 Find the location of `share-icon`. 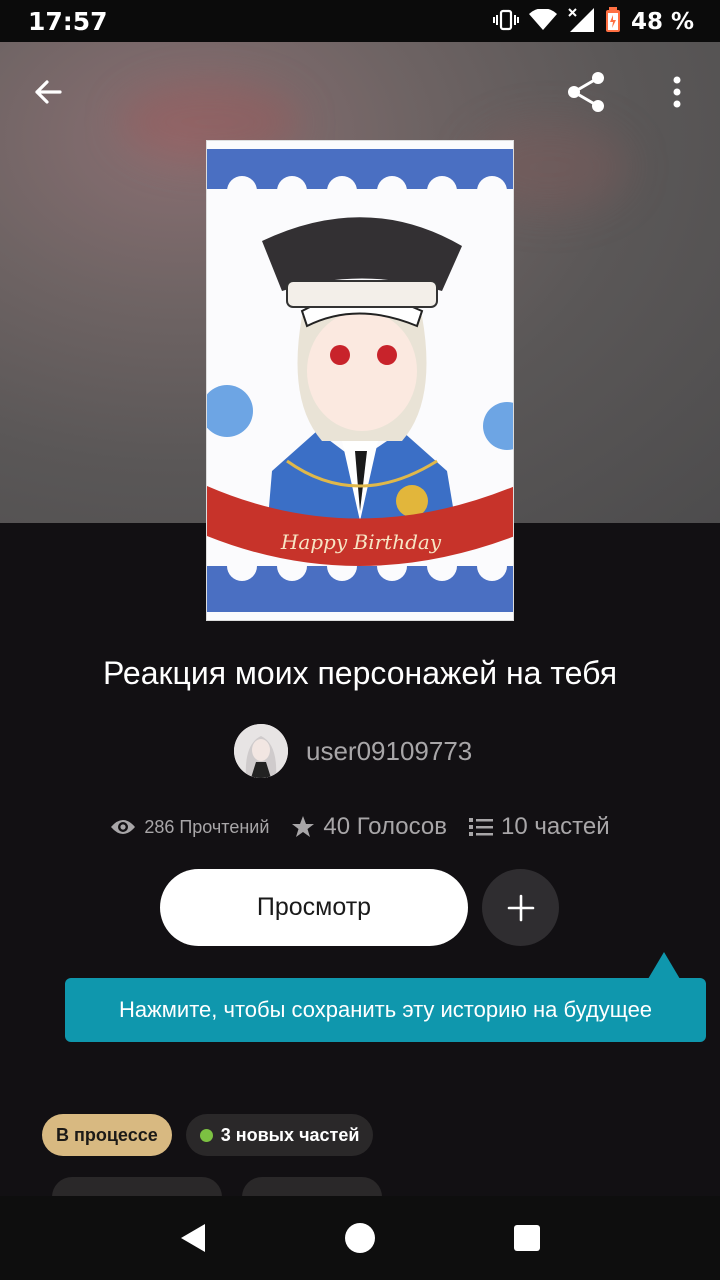

share-icon is located at coordinates (586, 92).